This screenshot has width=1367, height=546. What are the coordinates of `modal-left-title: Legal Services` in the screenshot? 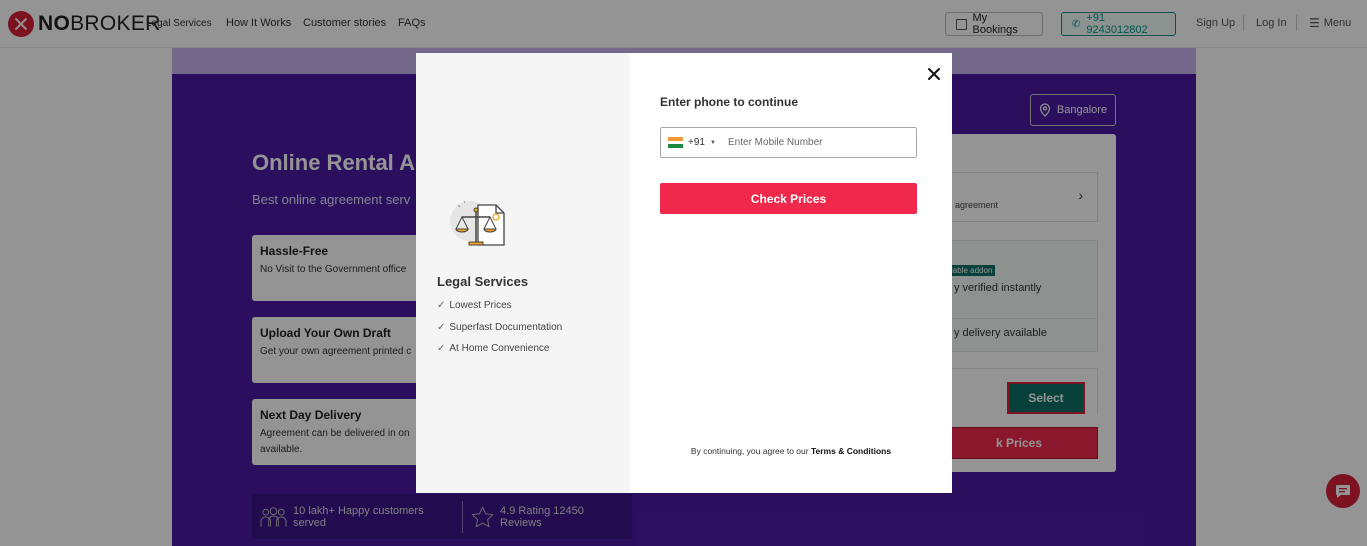 It's located at (483, 281).